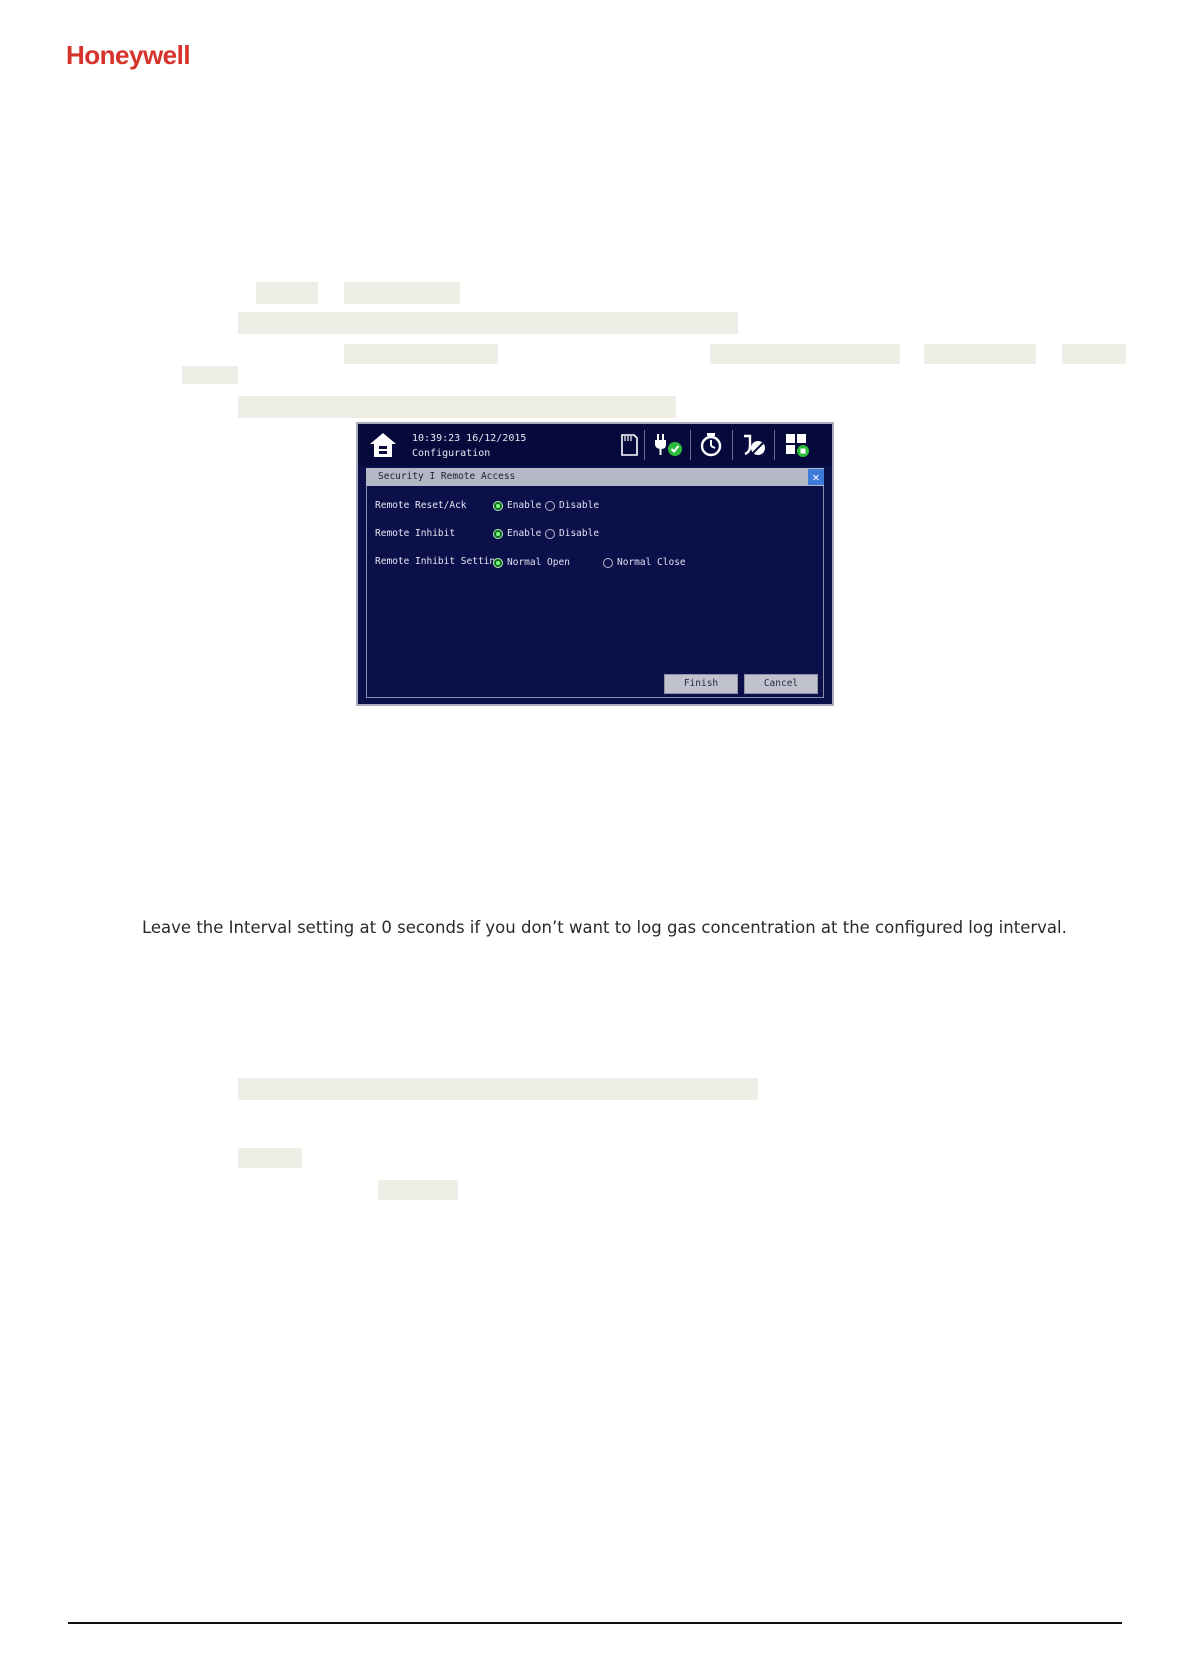 The image size is (1188, 1680). I want to click on footer-rule, so click(595, 1623).